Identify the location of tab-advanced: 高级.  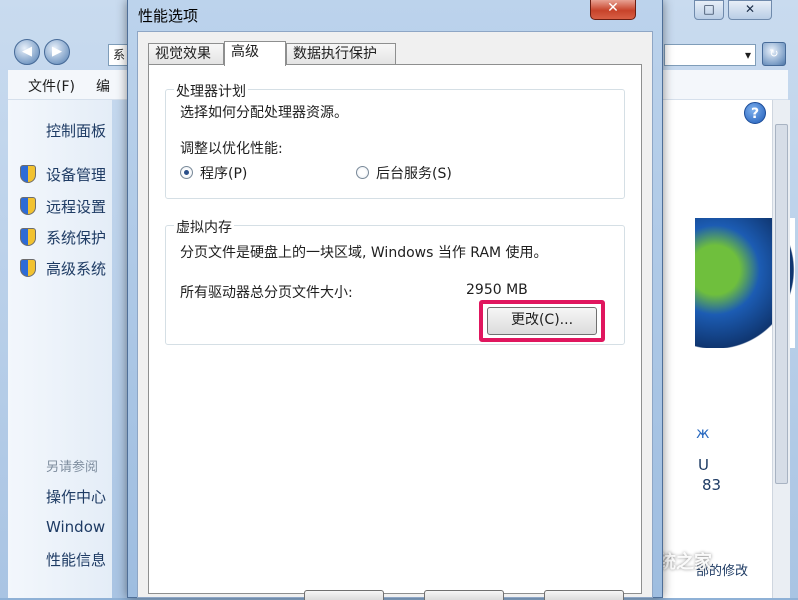
(255, 53).